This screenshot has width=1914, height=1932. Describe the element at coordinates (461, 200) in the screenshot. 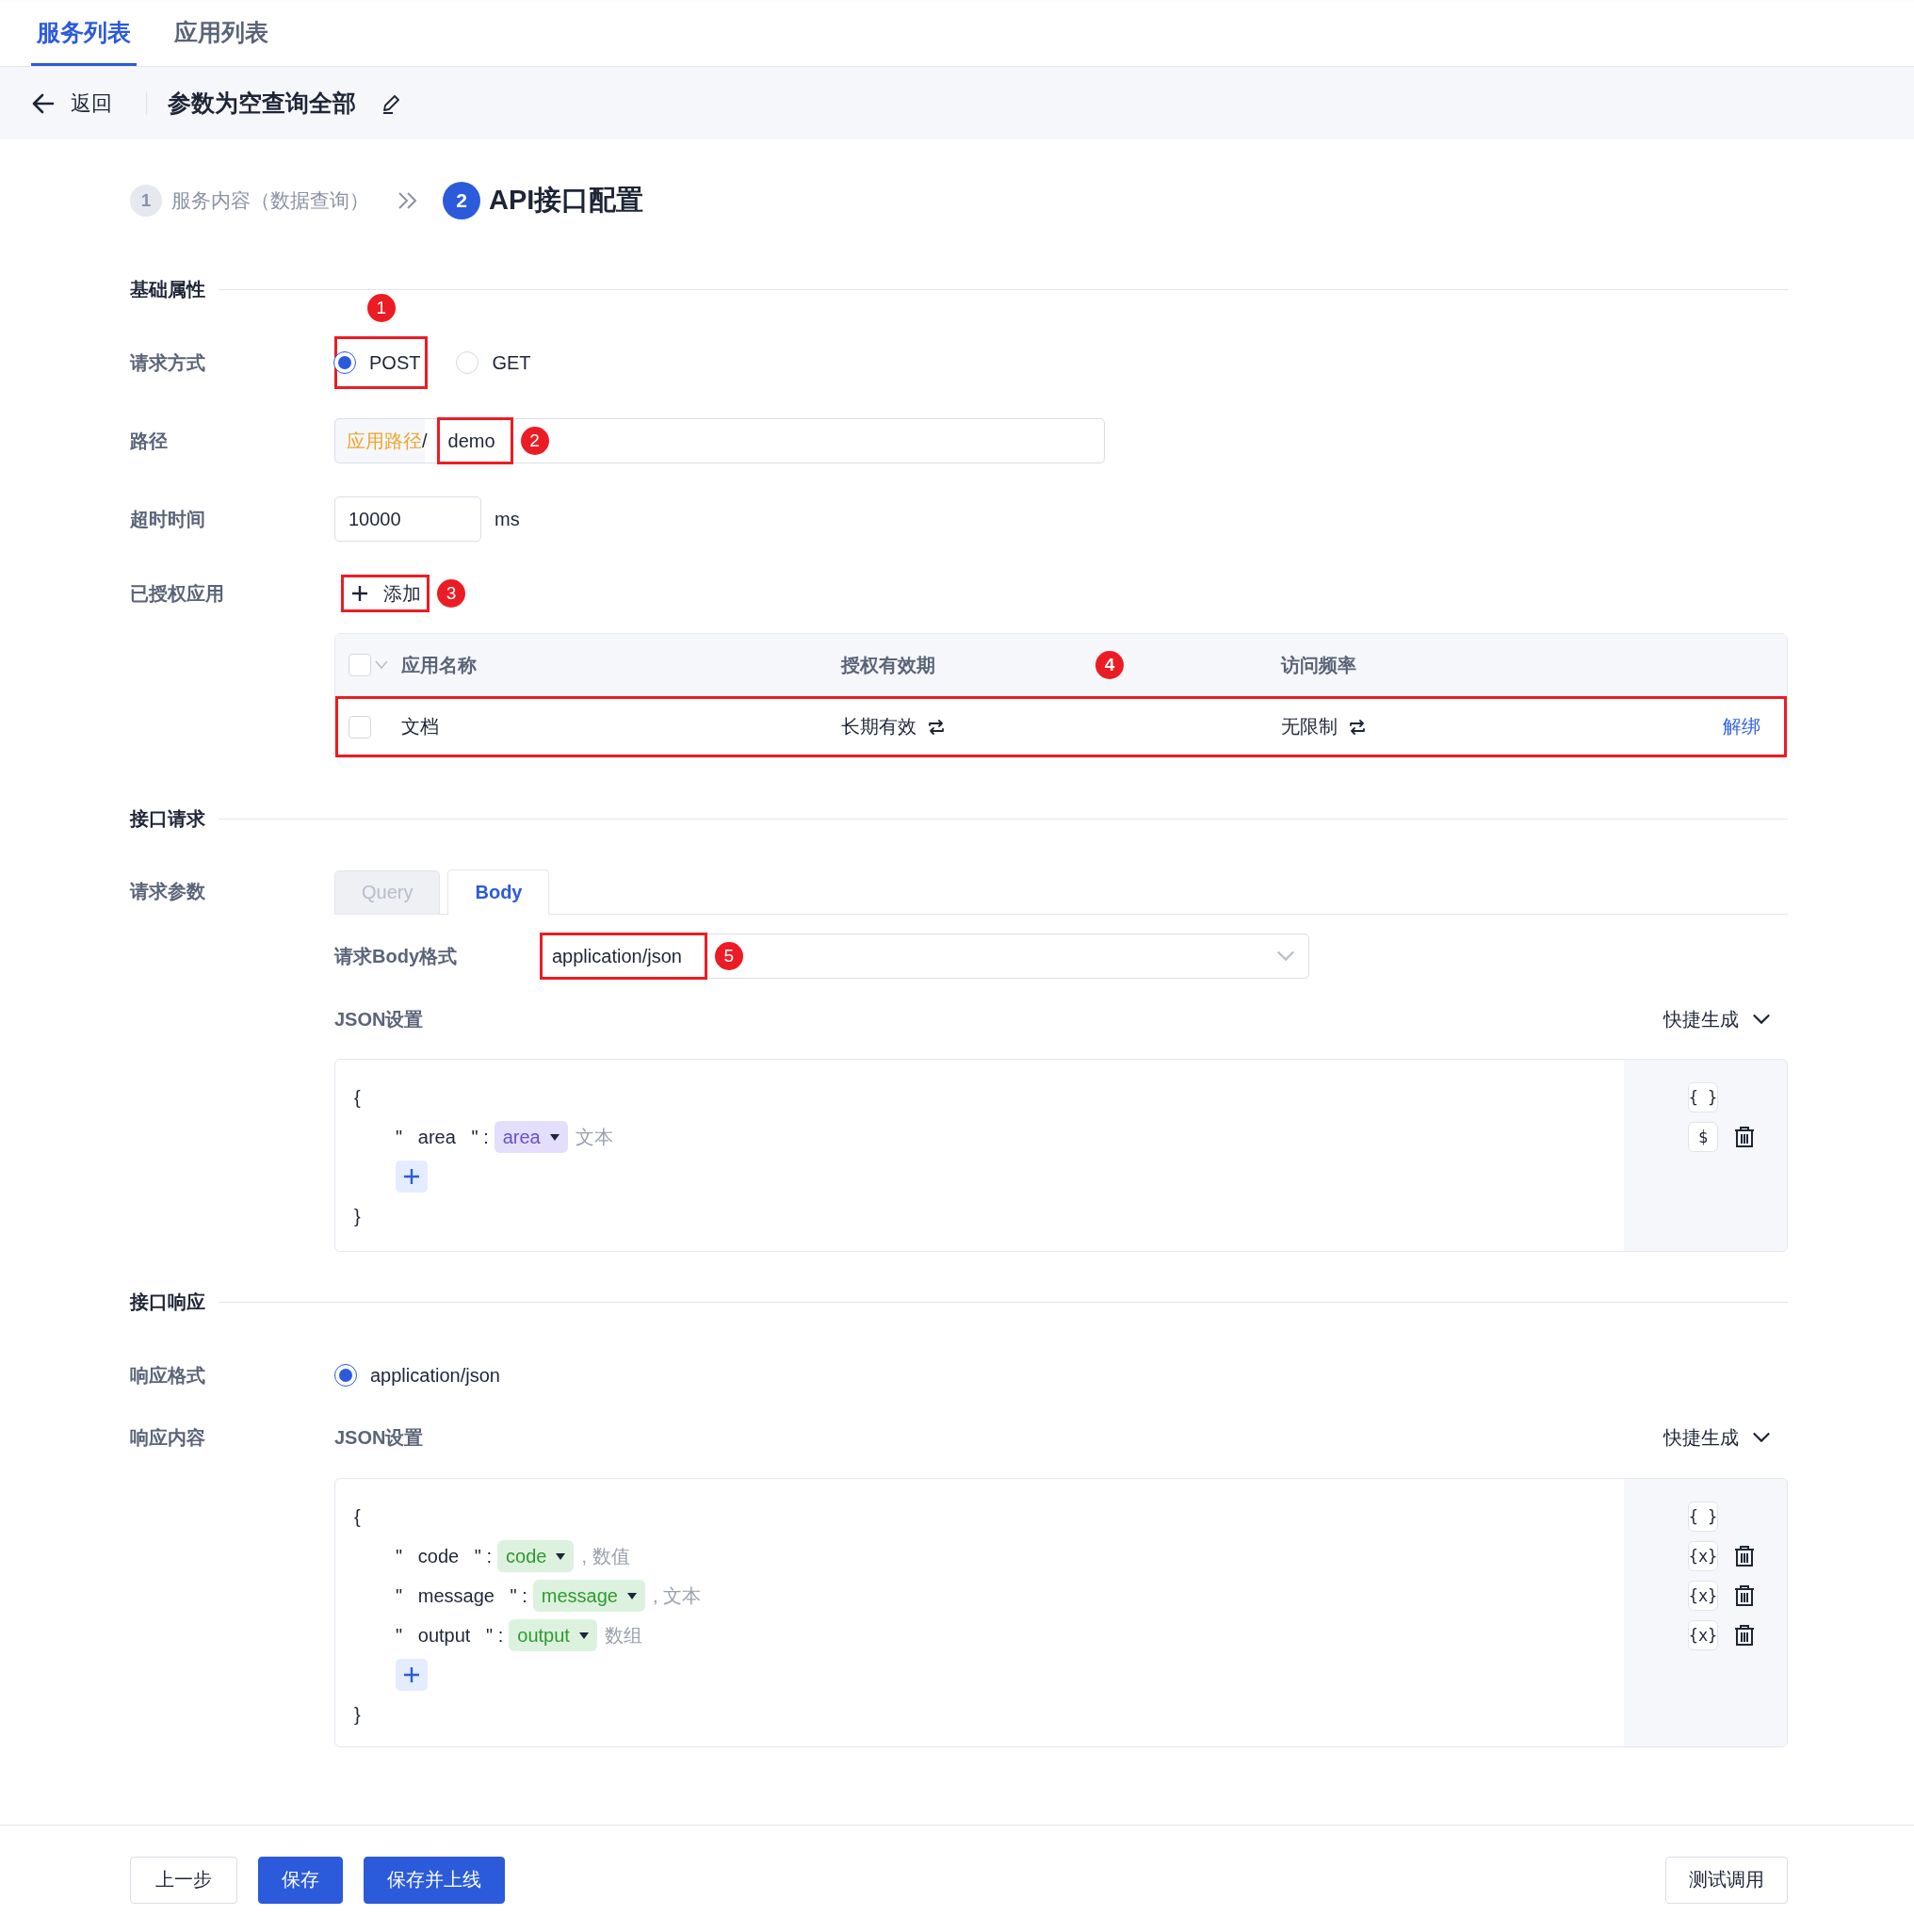

I see `step-number: 2` at that location.